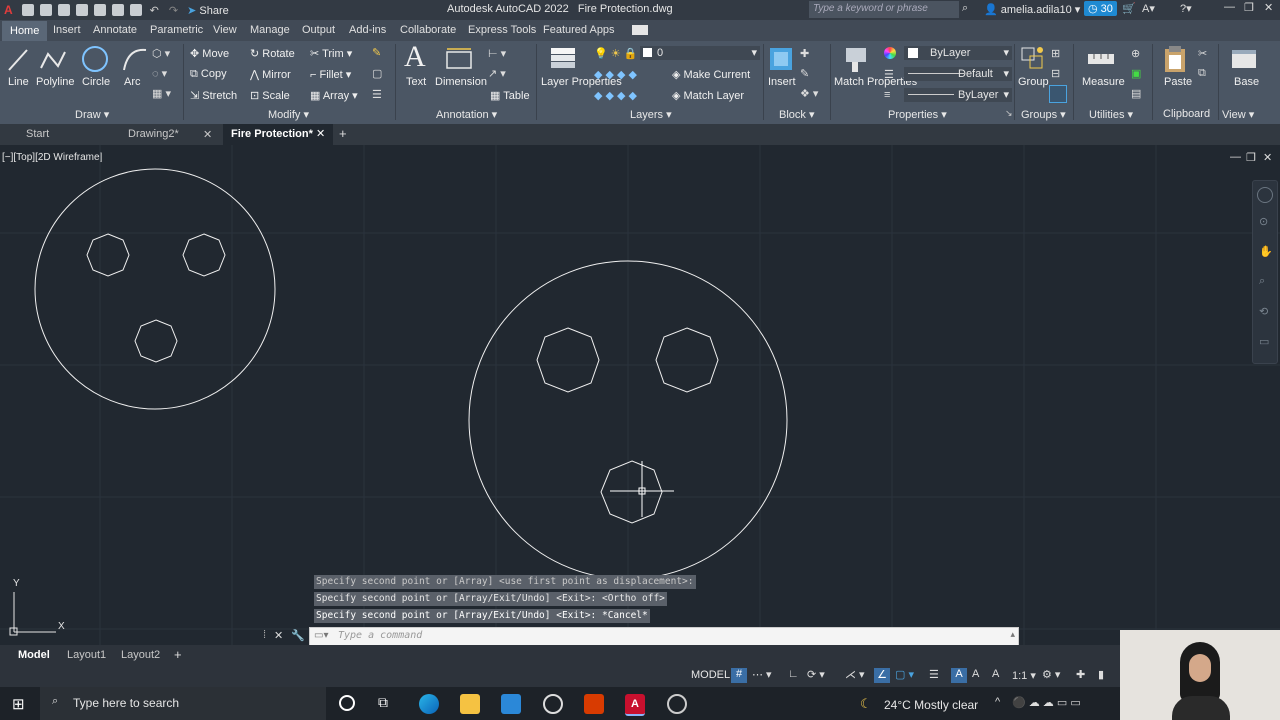 The width and height of the screenshot is (1280, 720). I want to click on share-button: ➤ Share, so click(208, 10).